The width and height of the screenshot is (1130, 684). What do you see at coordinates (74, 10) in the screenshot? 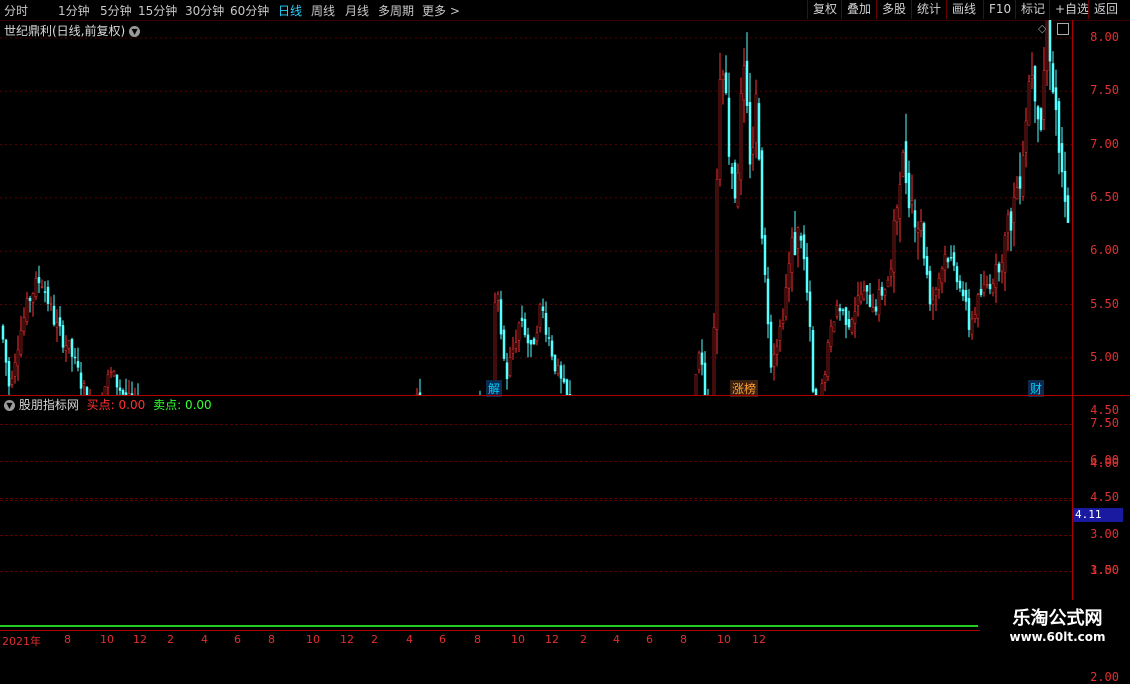
I see `period-tab-1min: 1分钟` at bounding box center [74, 10].